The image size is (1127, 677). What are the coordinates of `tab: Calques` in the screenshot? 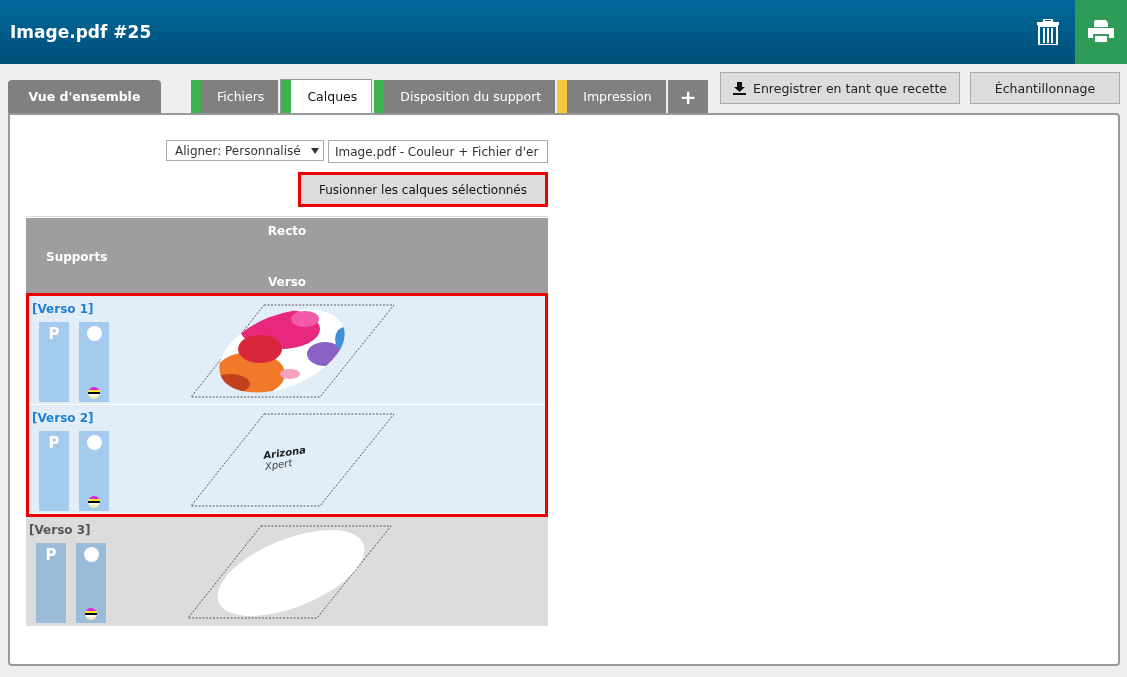 It's located at (326, 96).